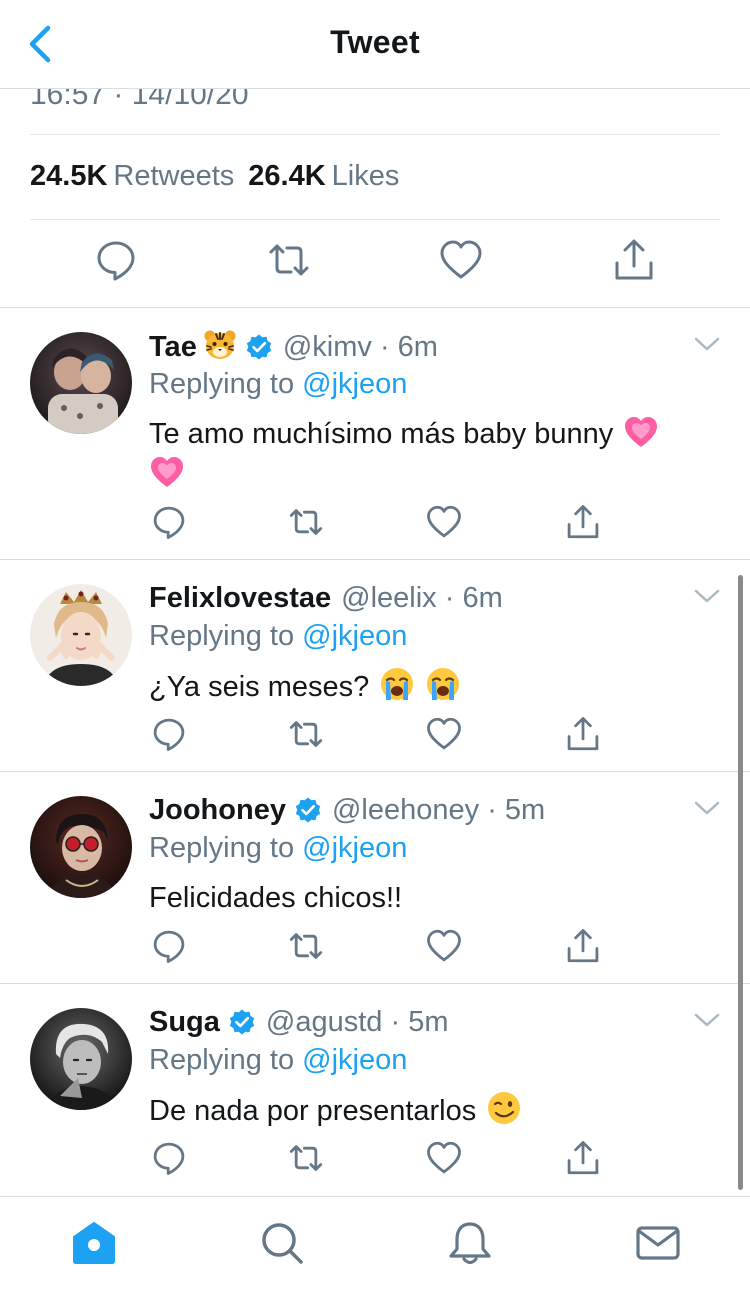 This screenshot has height=1295, width=750. What do you see at coordinates (286, 176) in the screenshot?
I see `likes-count: 26.4K` at bounding box center [286, 176].